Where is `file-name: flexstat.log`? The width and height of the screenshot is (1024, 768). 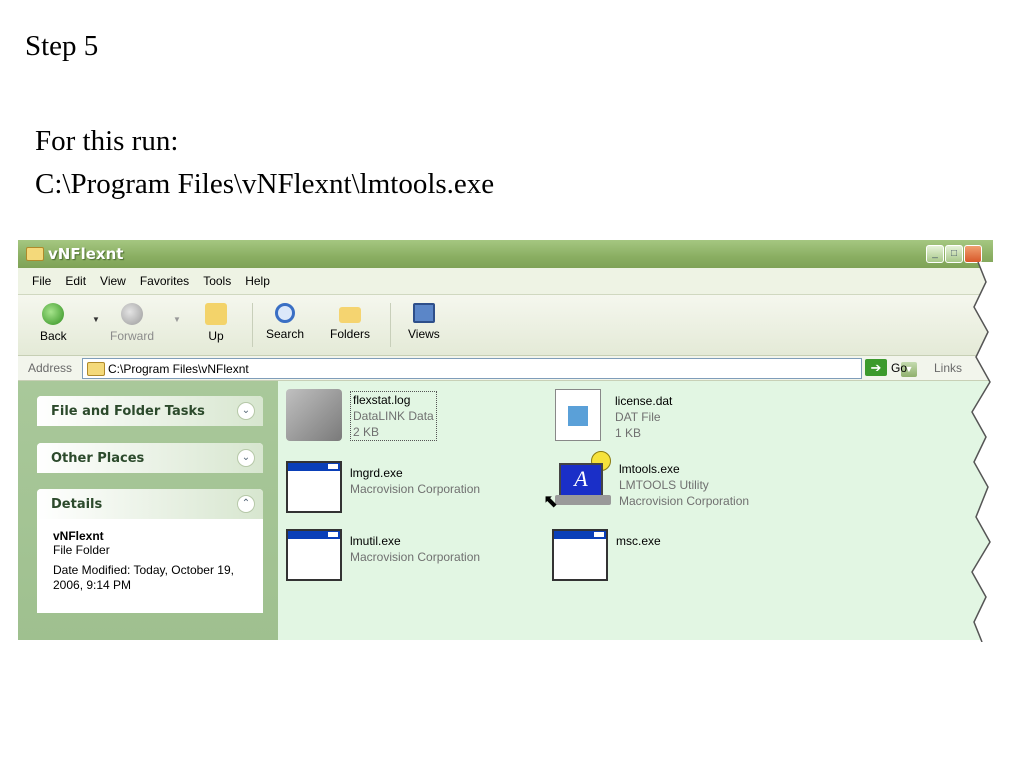
file-name: flexstat.log is located at coordinates (382, 400).